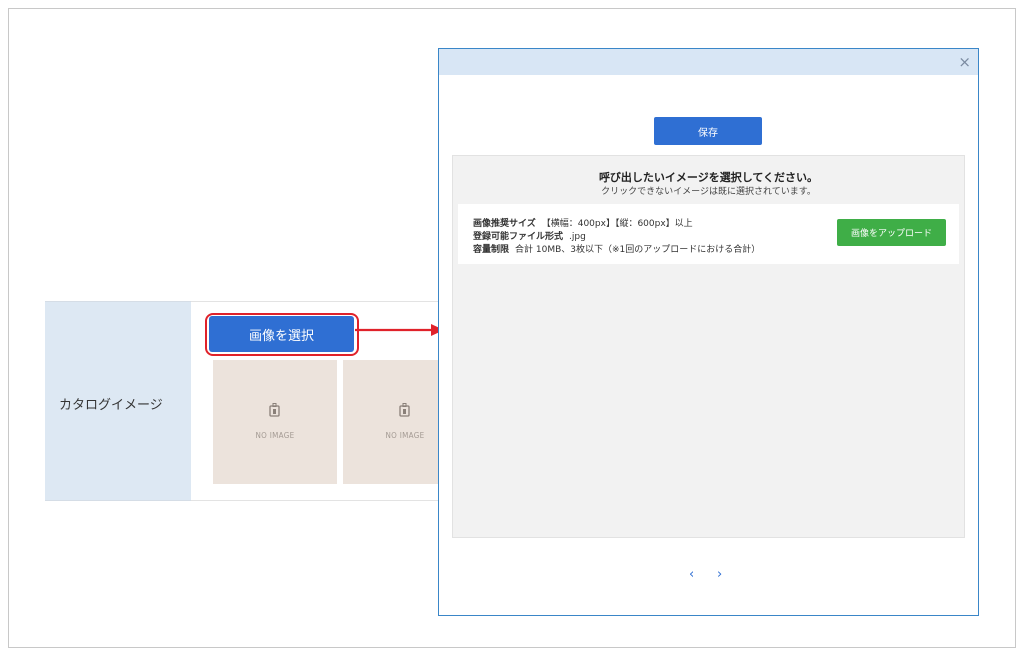 This screenshot has height=654, width=1024. Describe the element at coordinates (708, 192) in the screenshot. I see `panel-subtitle: クリックできないイメージは既に選択されています。` at that location.